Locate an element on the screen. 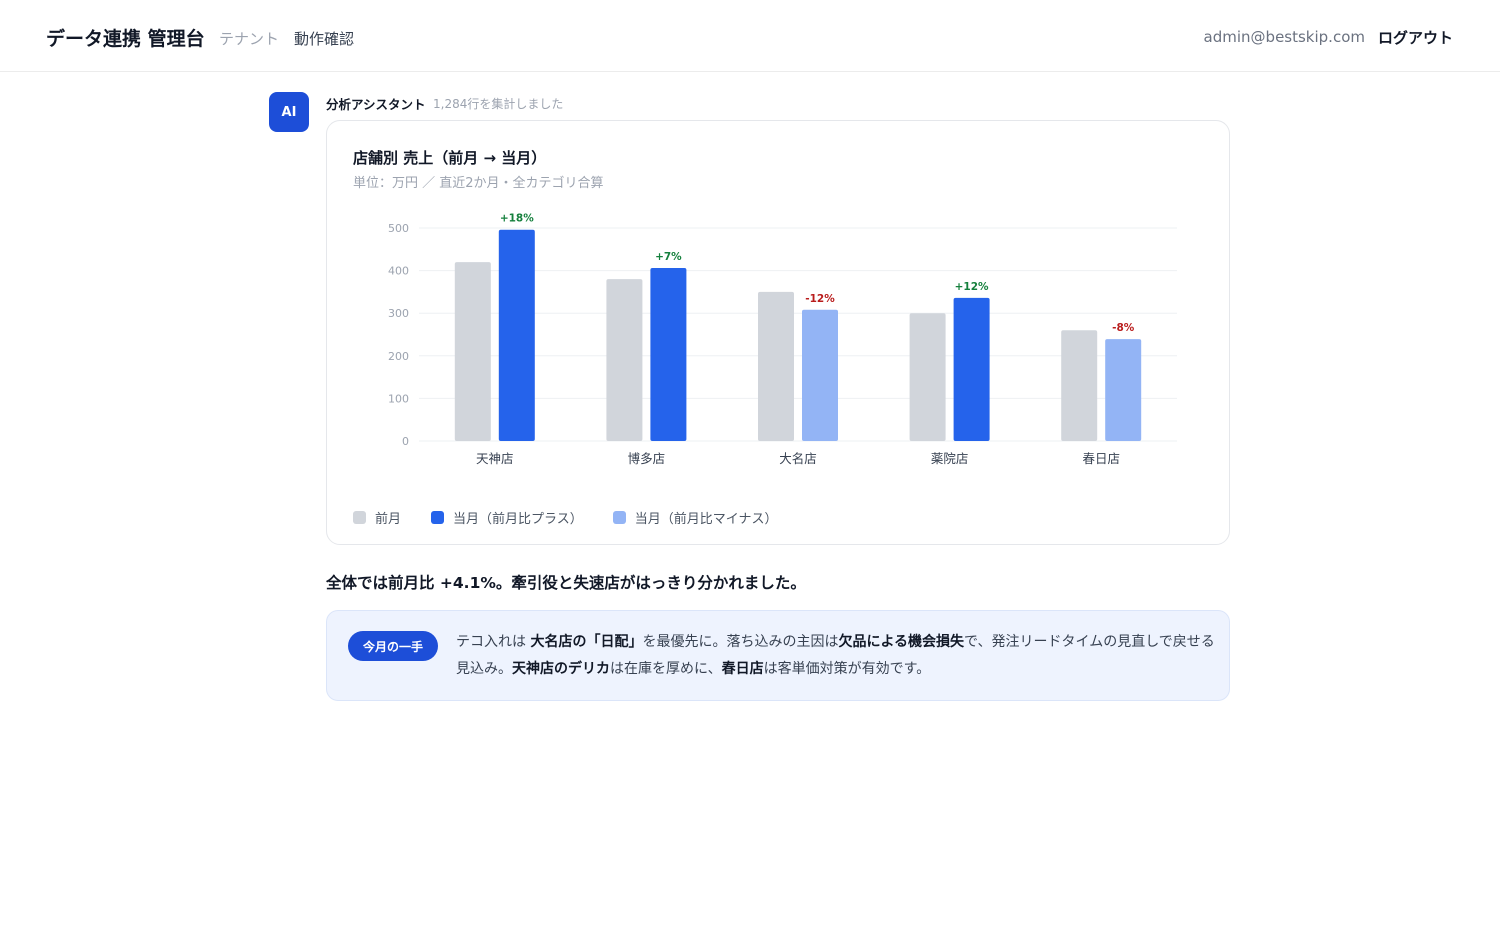  change-label-5: -8% is located at coordinates (1123, 328).